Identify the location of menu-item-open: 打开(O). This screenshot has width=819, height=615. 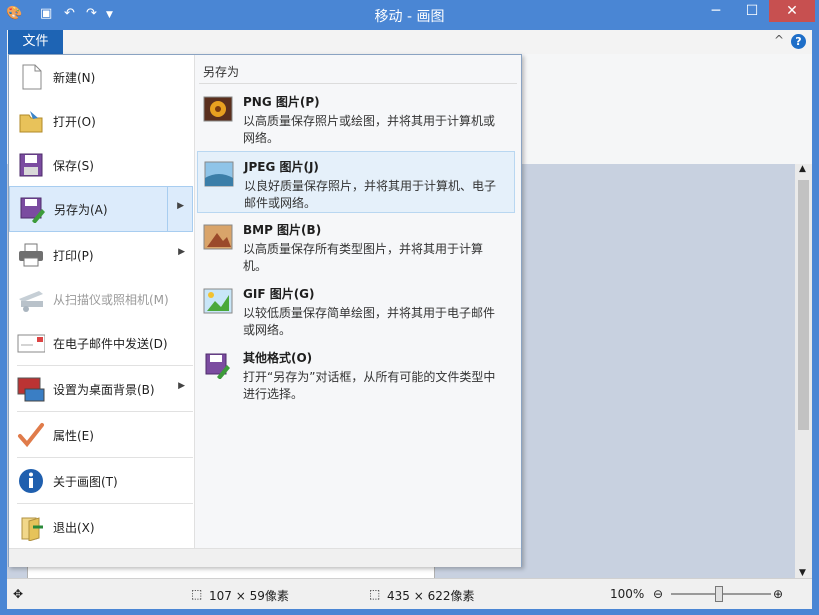
(101, 121).